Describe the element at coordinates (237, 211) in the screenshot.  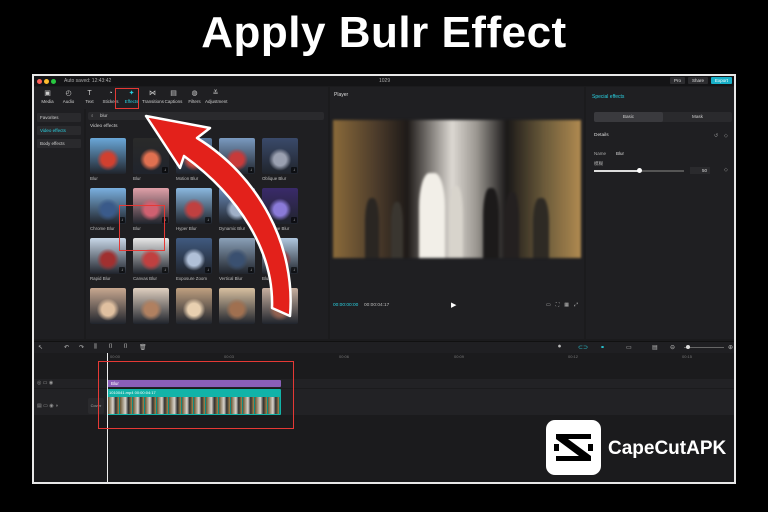
I see `effect-card: ↓ Dynamic Blur` at that location.